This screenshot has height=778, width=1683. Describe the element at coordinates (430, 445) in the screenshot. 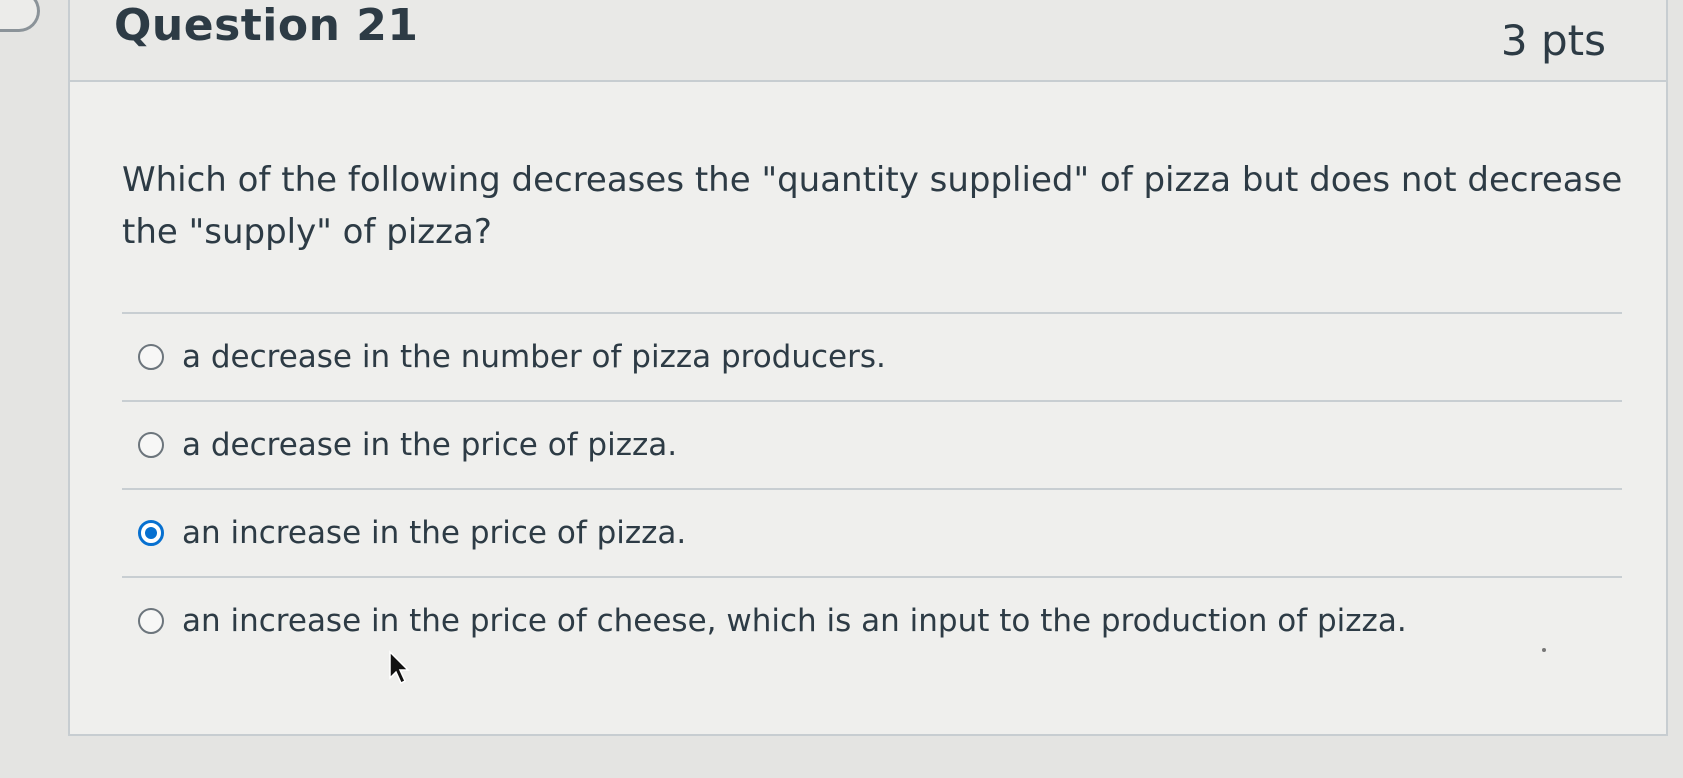

I see `answer-label: a decrease in the price of pizza.` at that location.